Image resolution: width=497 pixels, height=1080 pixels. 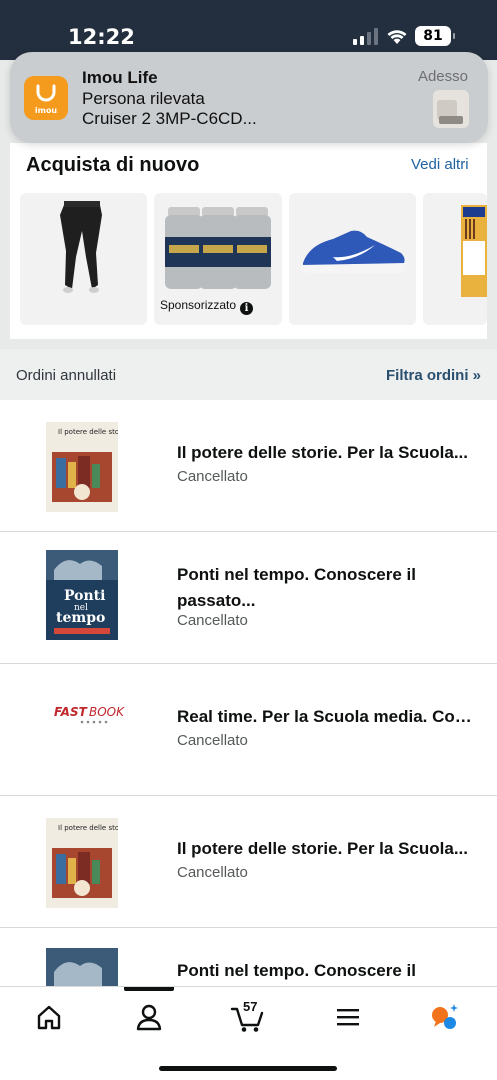 What do you see at coordinates (353, 251) in the screenshot?
I see `blue-sneaker-image` at bounding box center [353, 251].